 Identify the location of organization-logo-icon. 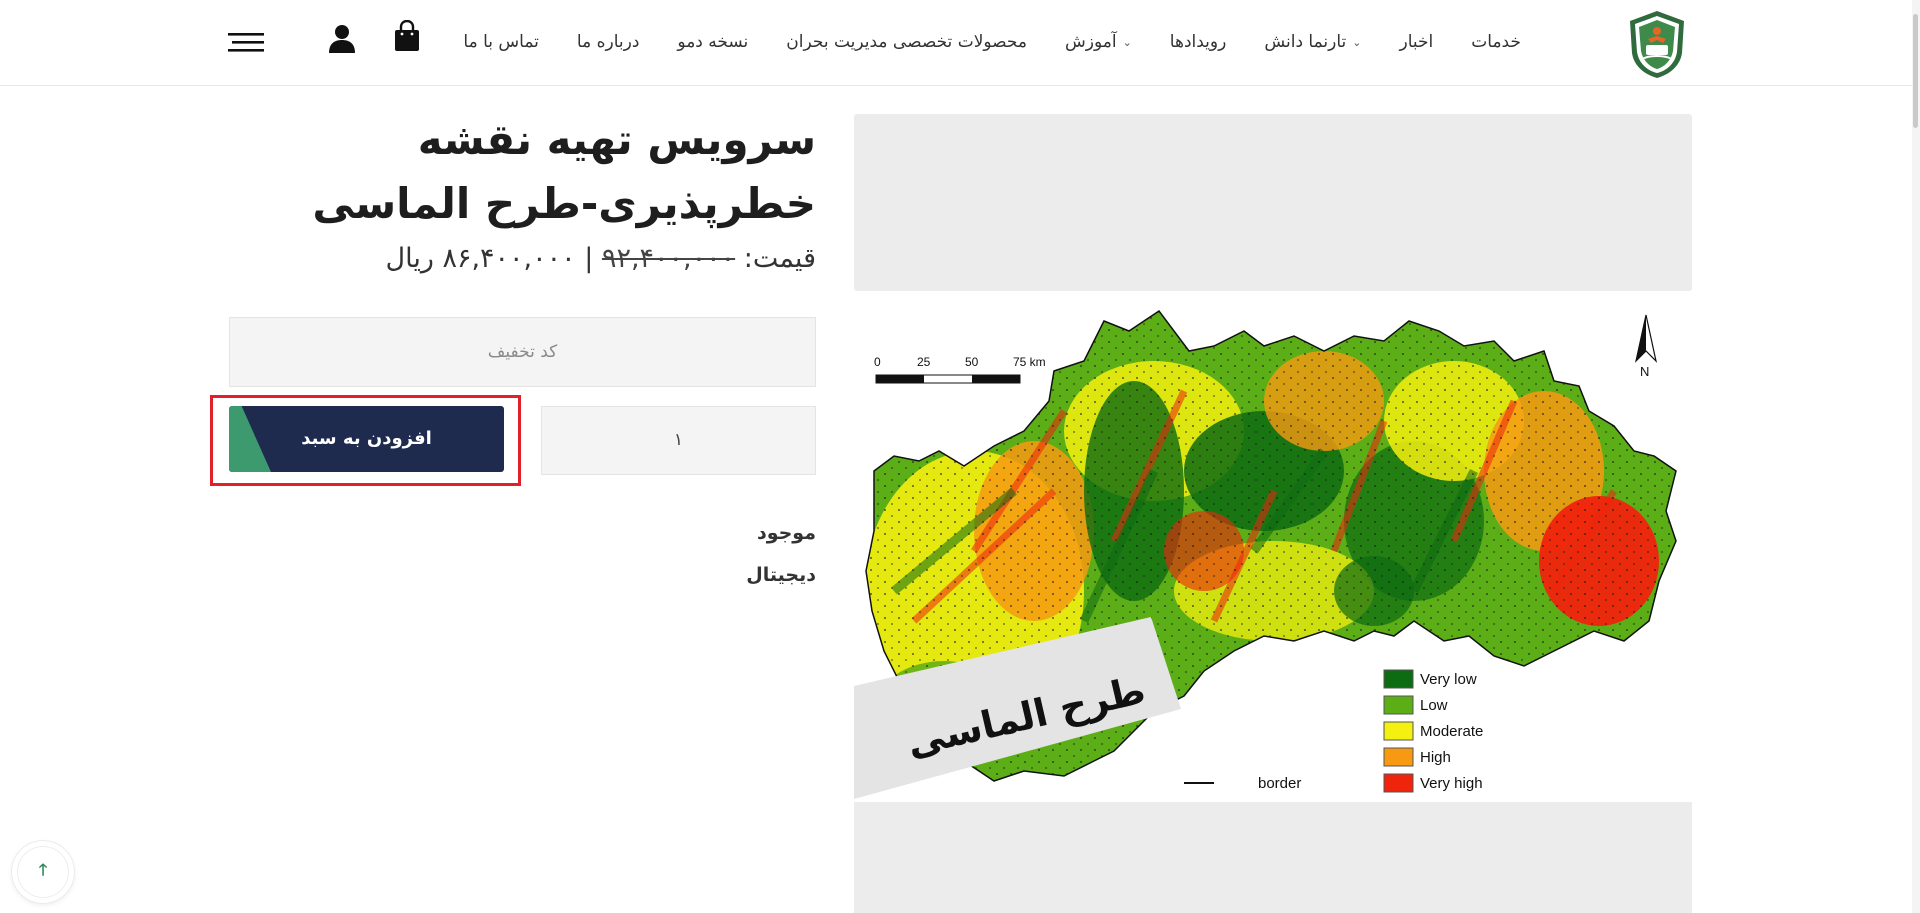
(1657, 44).